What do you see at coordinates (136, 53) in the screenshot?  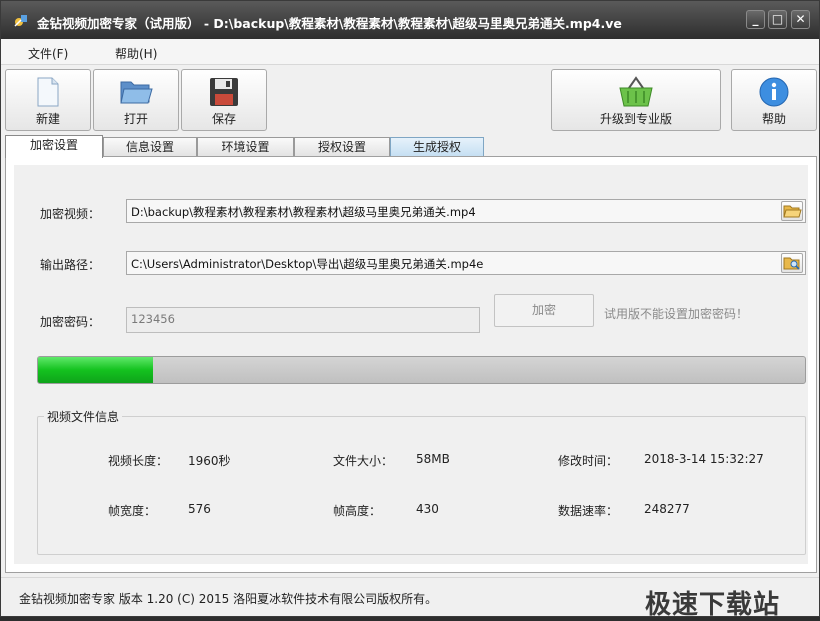 I see `menu-help: 帮助(H)` at bounding box center [136, 53].